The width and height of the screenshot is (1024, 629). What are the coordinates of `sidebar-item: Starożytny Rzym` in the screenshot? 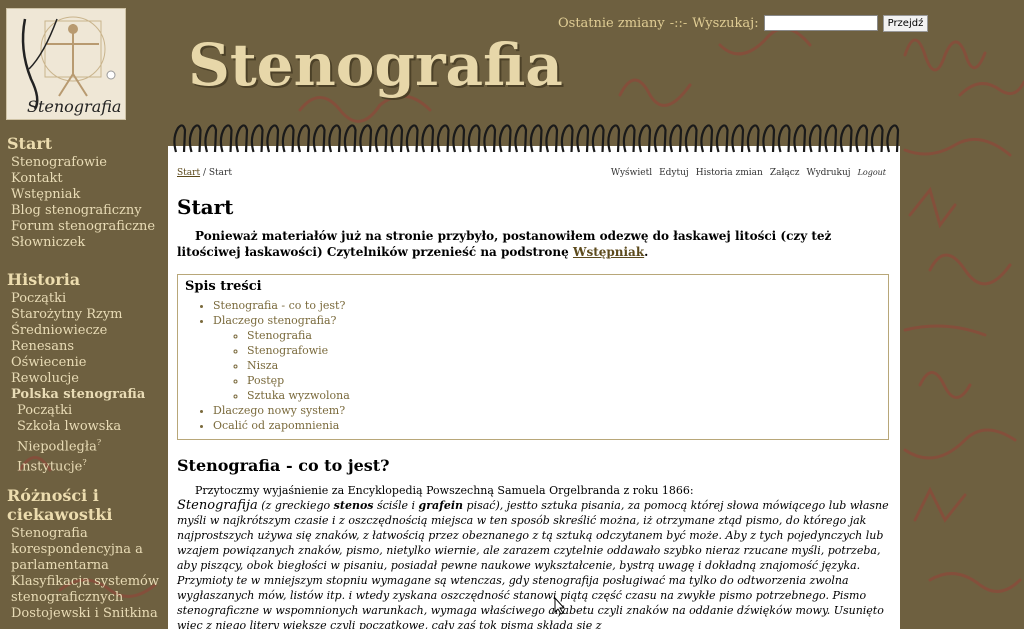 It's located at (78, 315).